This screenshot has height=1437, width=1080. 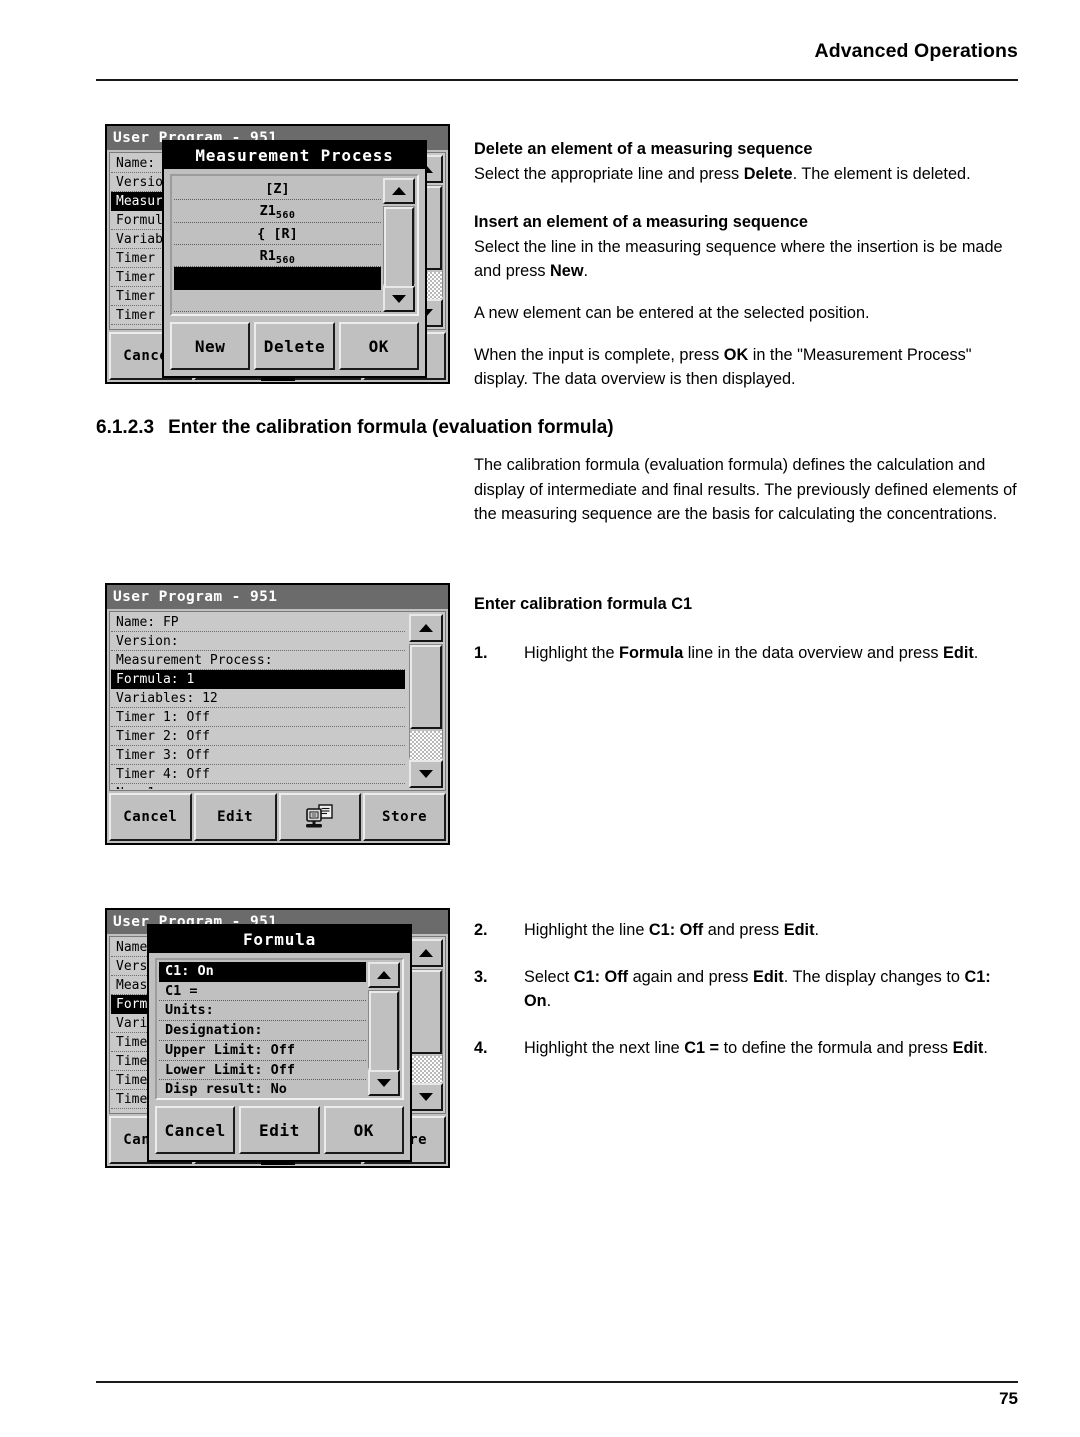 I want to click on footer-divider, so click(x=557, y=1382).